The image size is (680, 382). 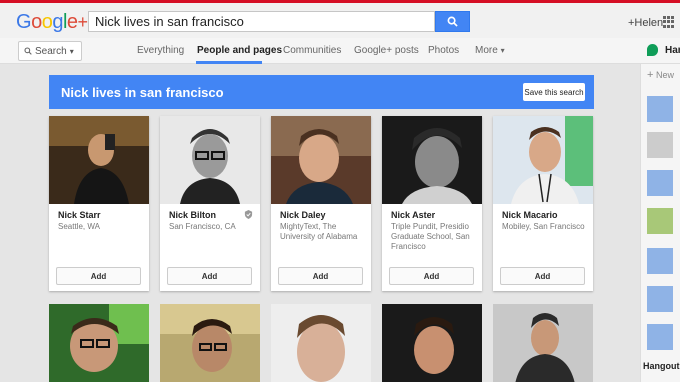 I want to click on person-card: Nick Bilton San Francisco, CA Add, so click(x=210, y=203).